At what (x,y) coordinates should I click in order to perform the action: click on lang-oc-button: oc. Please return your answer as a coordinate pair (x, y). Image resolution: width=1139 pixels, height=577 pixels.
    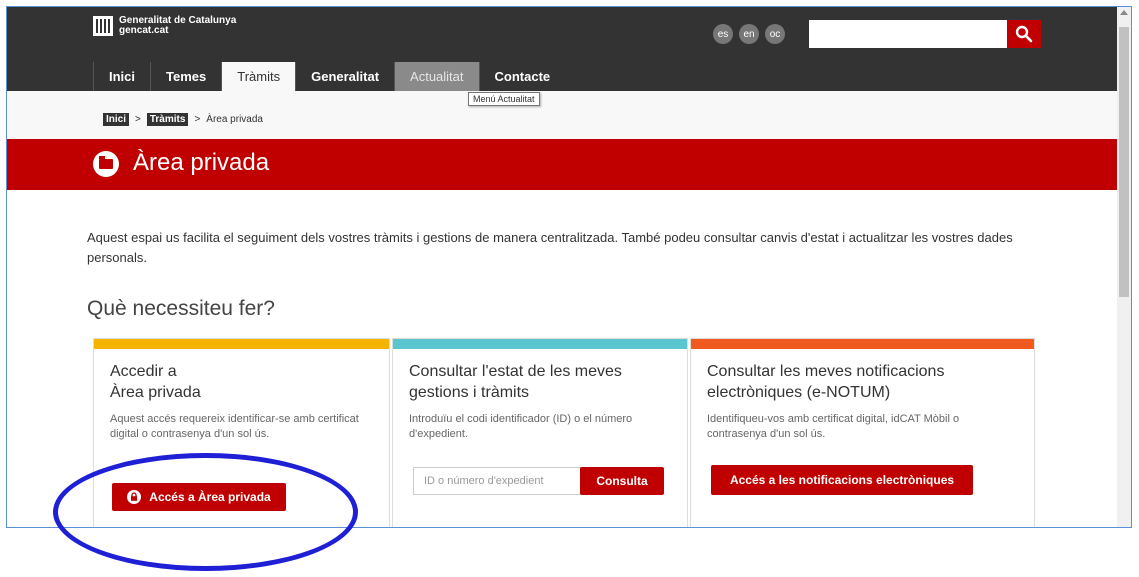
    Looking at the image, I should click on (775, 34).